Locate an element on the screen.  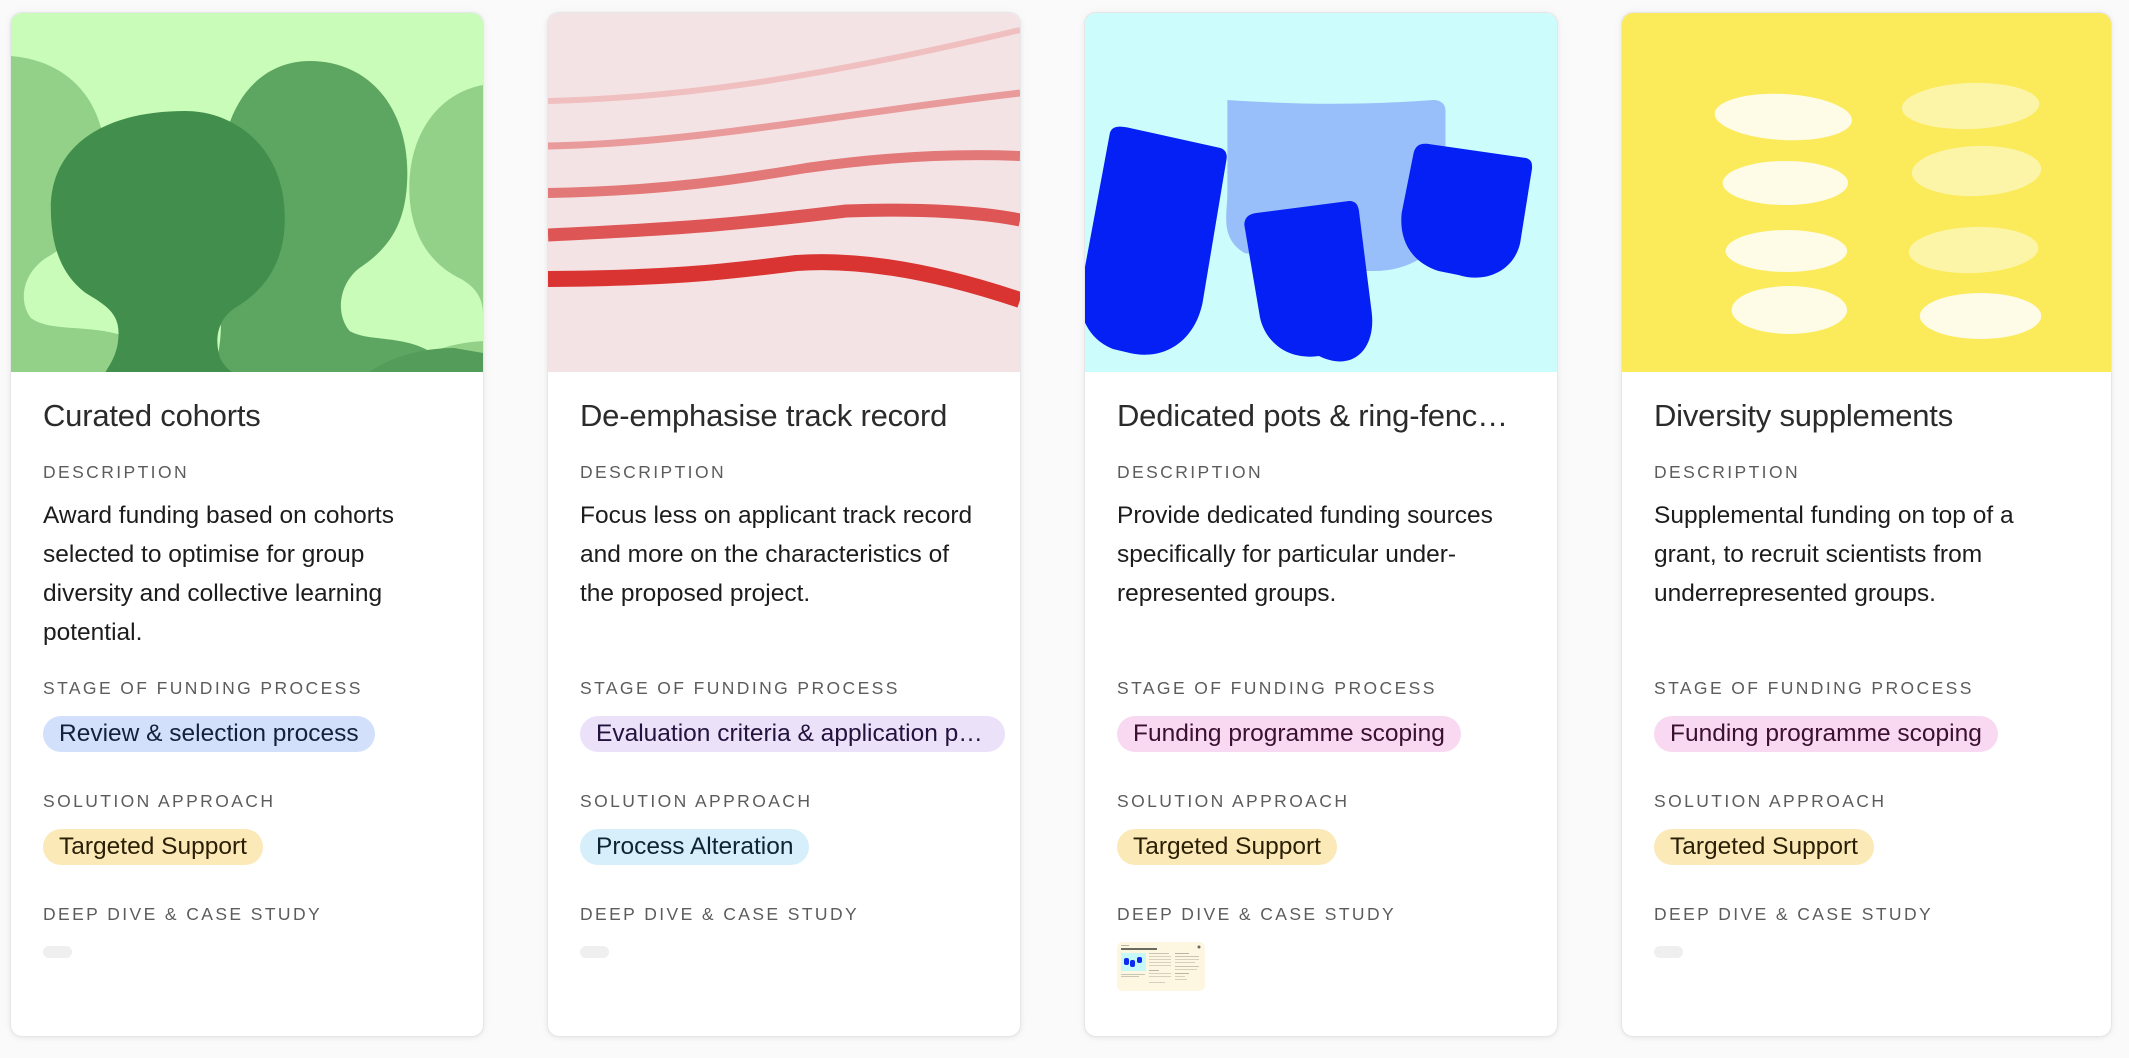
people-silhouettes-illustration is located at coordinates (247, 192).